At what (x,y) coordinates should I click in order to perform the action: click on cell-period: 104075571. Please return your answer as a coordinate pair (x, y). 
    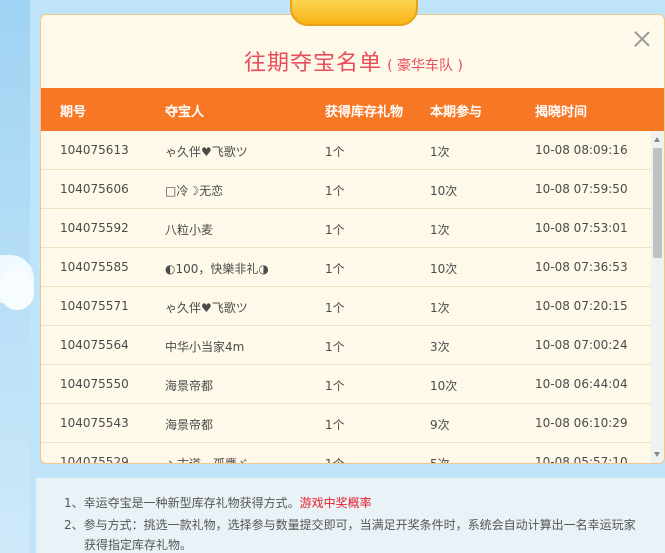
    Looking at the image, I should click on (94, 306).